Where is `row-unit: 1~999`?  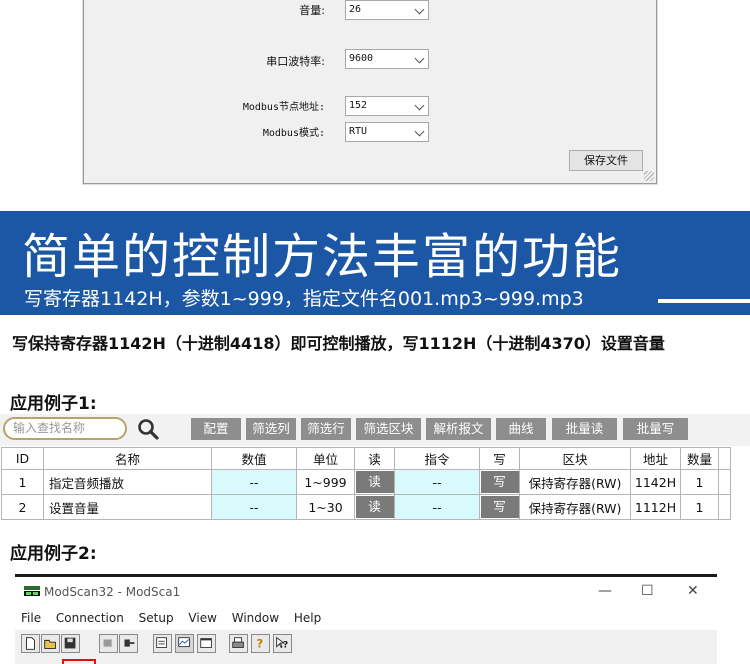 row-unit: 1~999 is located at coordinates (325, 482).